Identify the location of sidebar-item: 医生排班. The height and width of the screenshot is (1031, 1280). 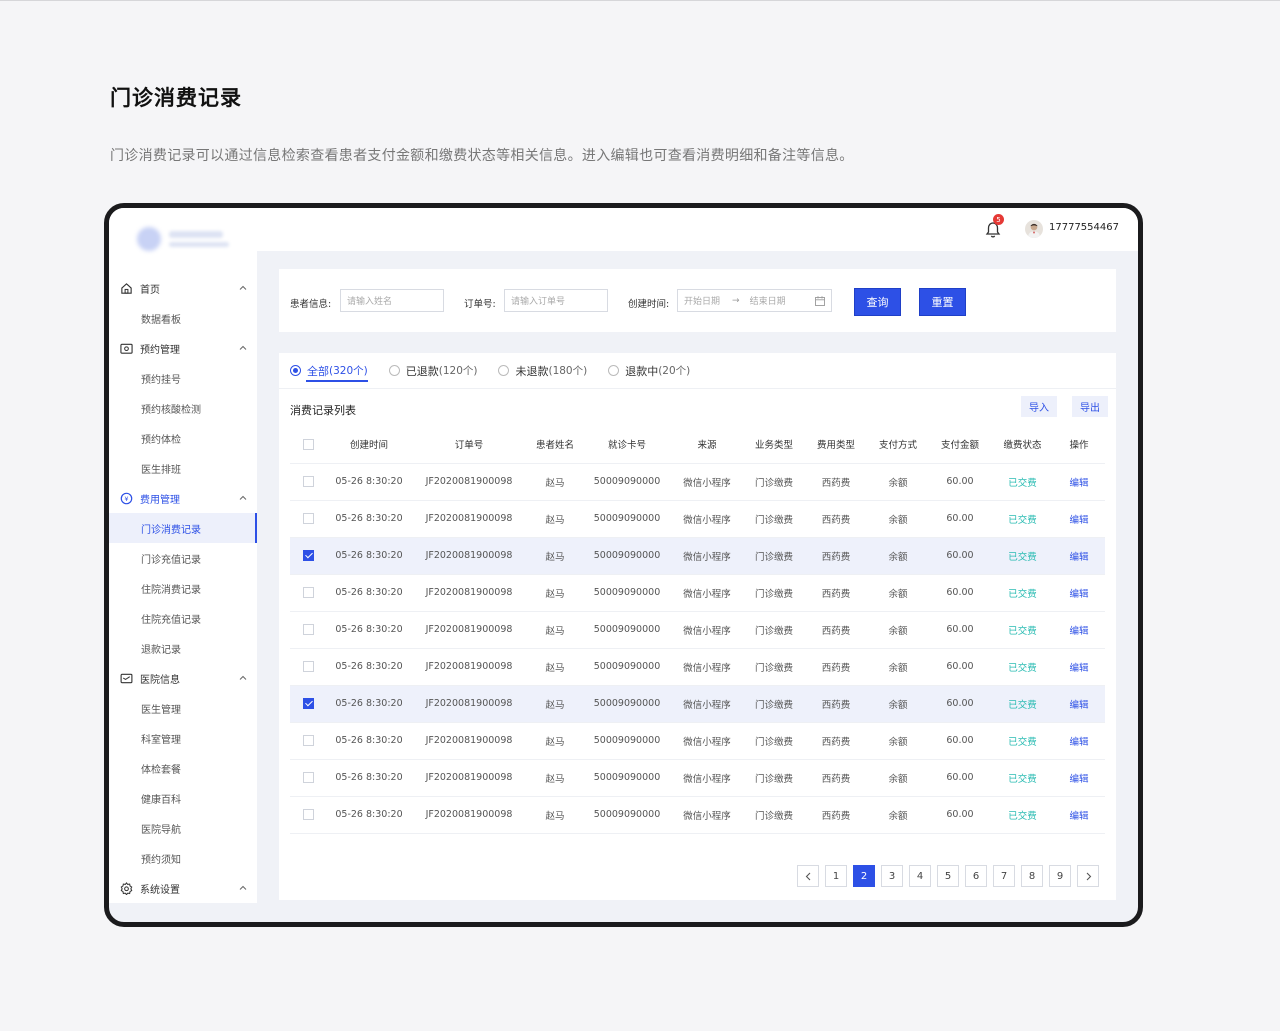
(183, 468).